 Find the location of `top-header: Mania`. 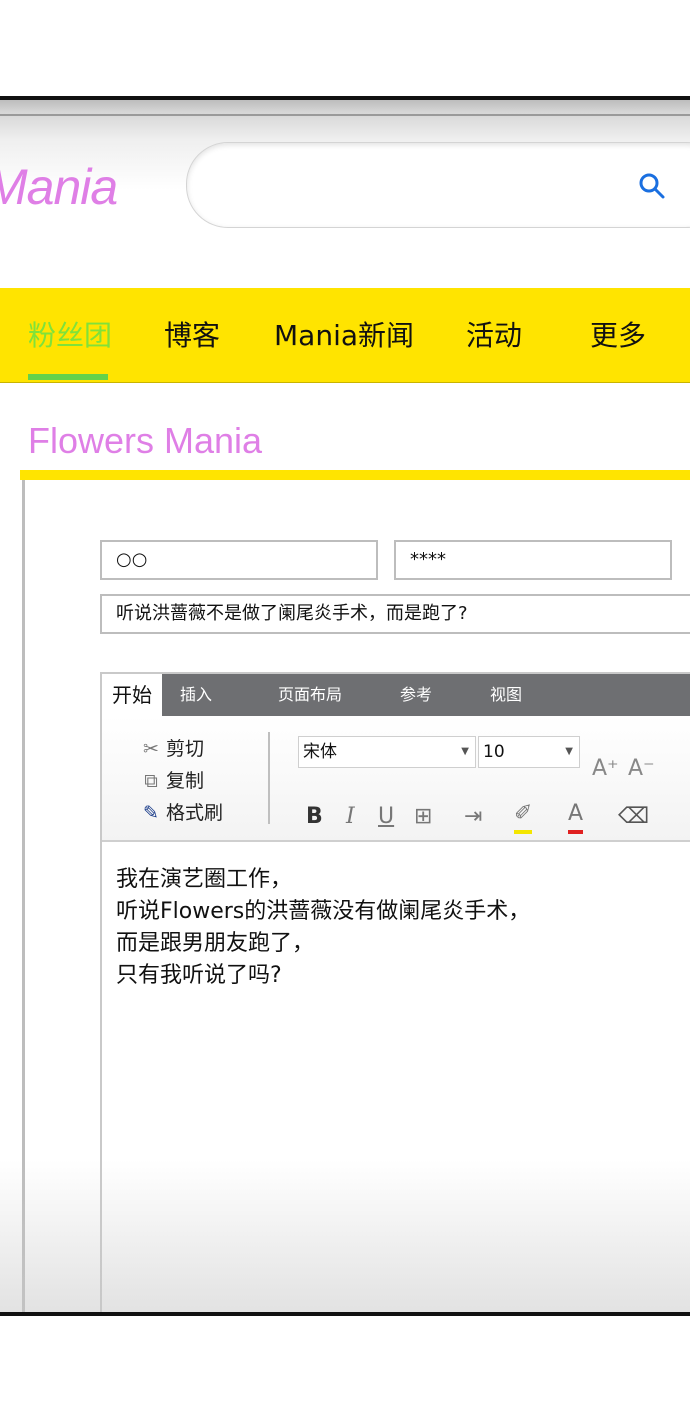

top-header: Mania is located at coordinates (345, 194).